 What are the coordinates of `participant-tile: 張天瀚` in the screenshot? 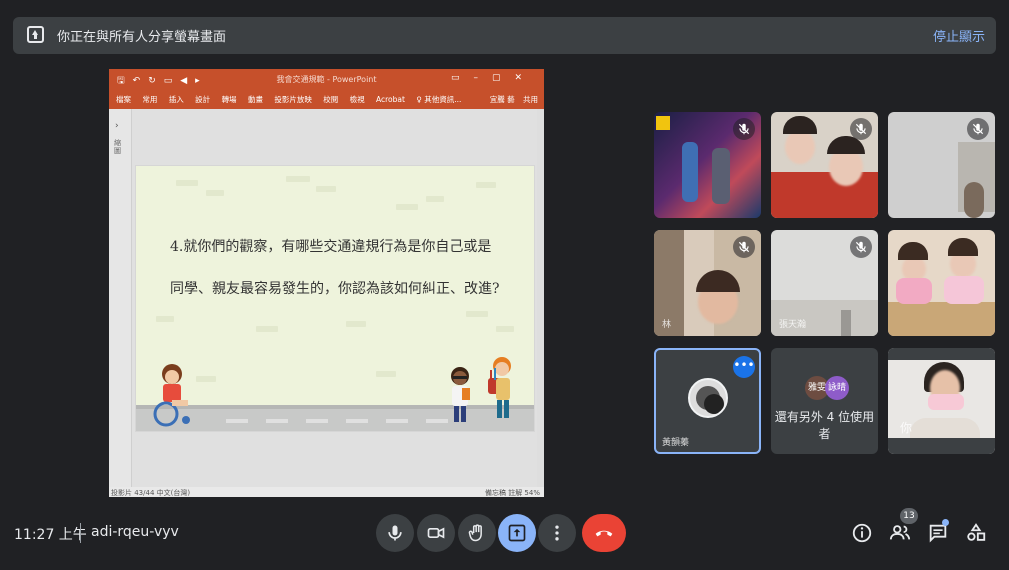 It's located at (824, 283).